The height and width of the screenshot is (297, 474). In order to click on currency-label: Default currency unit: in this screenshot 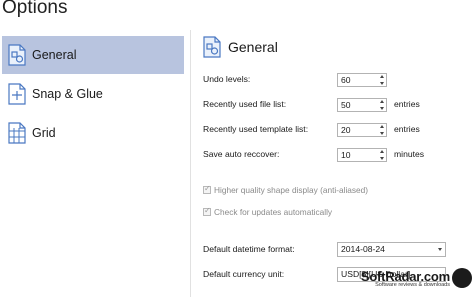, I will do `click(244, 274)`.